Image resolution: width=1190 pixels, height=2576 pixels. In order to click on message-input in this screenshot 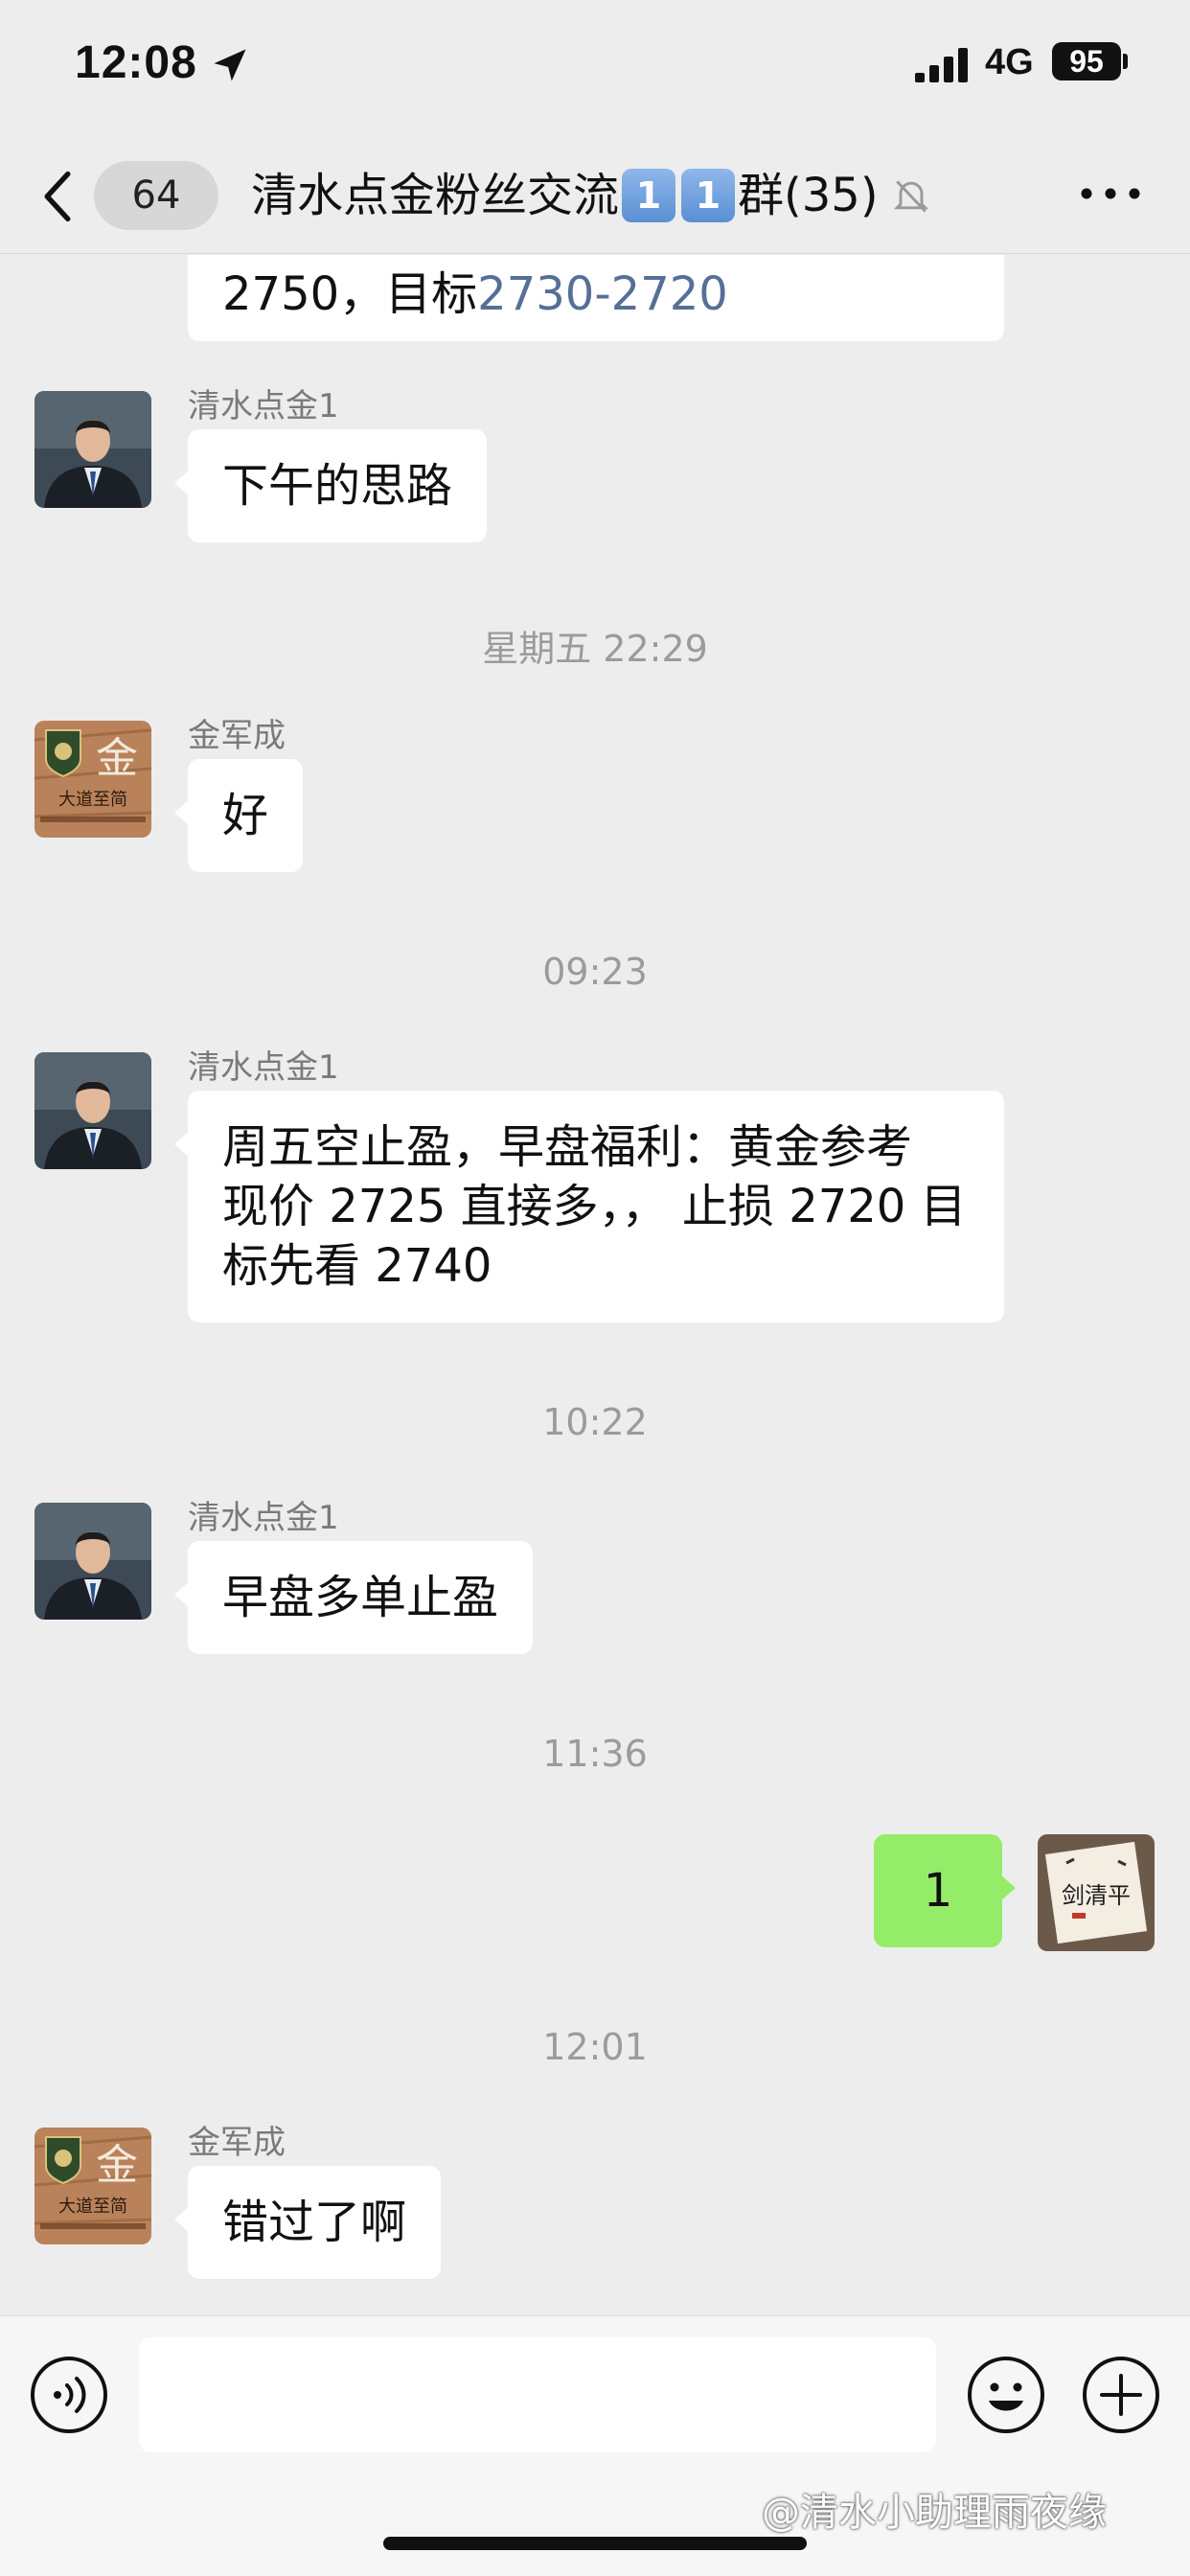, I will do `click(538, 2394)`.